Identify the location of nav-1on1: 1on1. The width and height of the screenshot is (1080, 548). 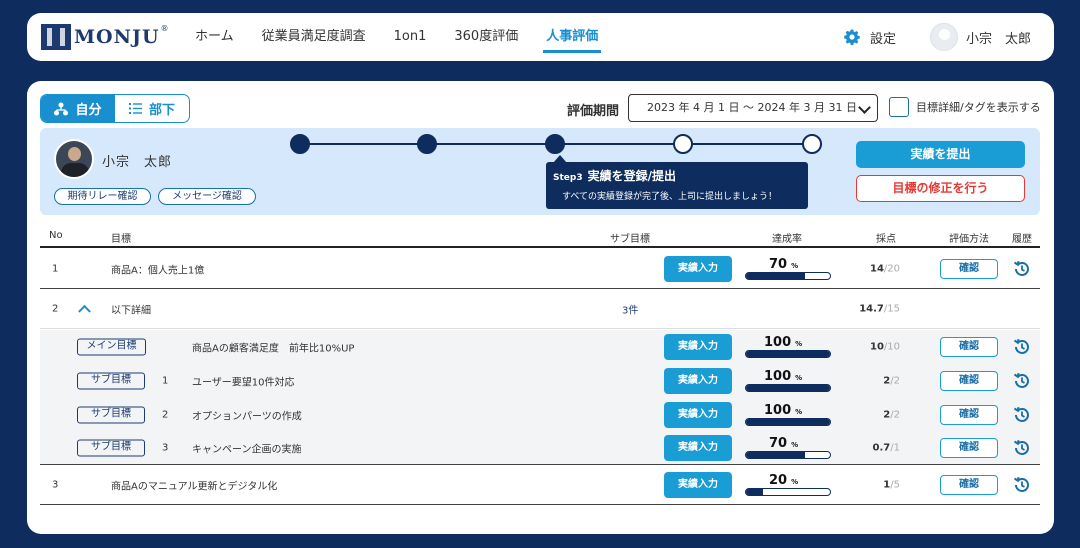
(410, 37).